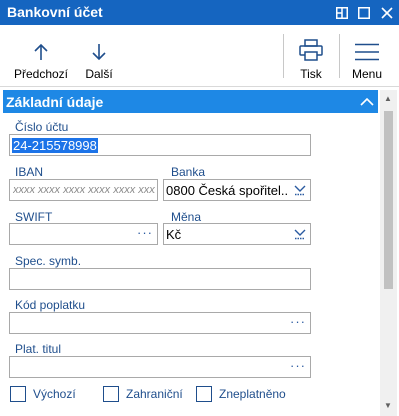  What do you see at coordinates (38, 349) in the screenshot?
I see `payment-title-label: Plat. titul` at bounding box center [38, 349].